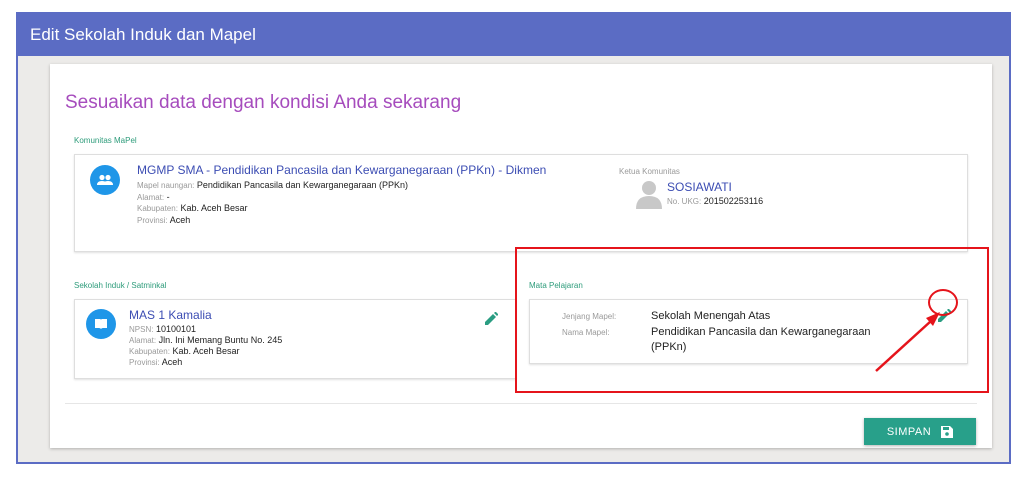  What do you see at coordinates (521, 403) in the screenshot?
I see `footer-divider` at bounding box center [521, 403].